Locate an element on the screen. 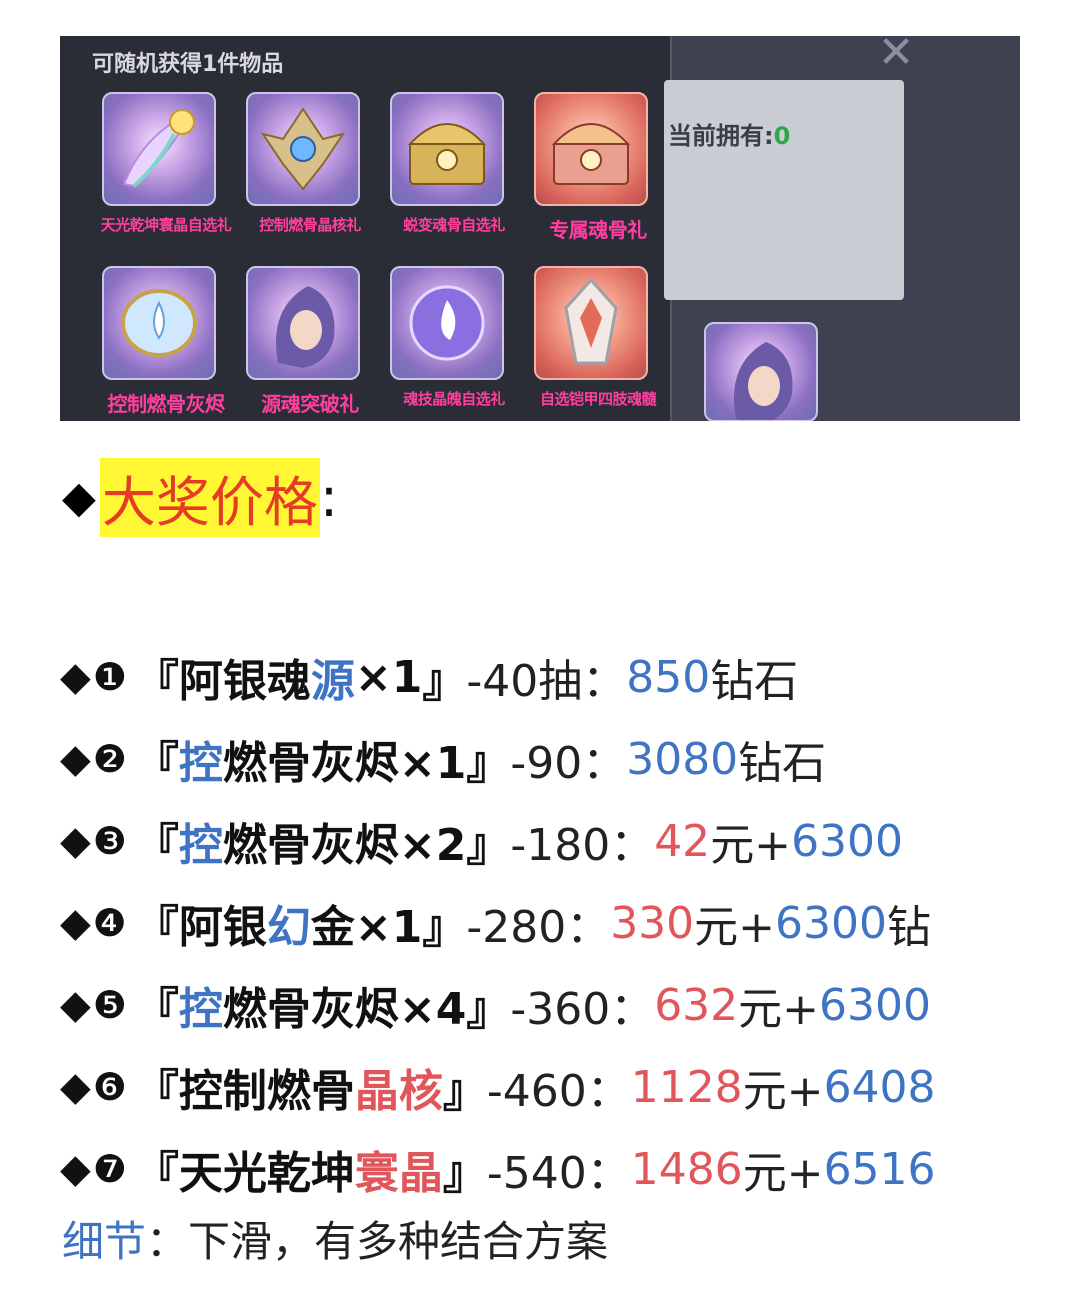  draw-cost: -460： is located at coordinates (558, 1091).